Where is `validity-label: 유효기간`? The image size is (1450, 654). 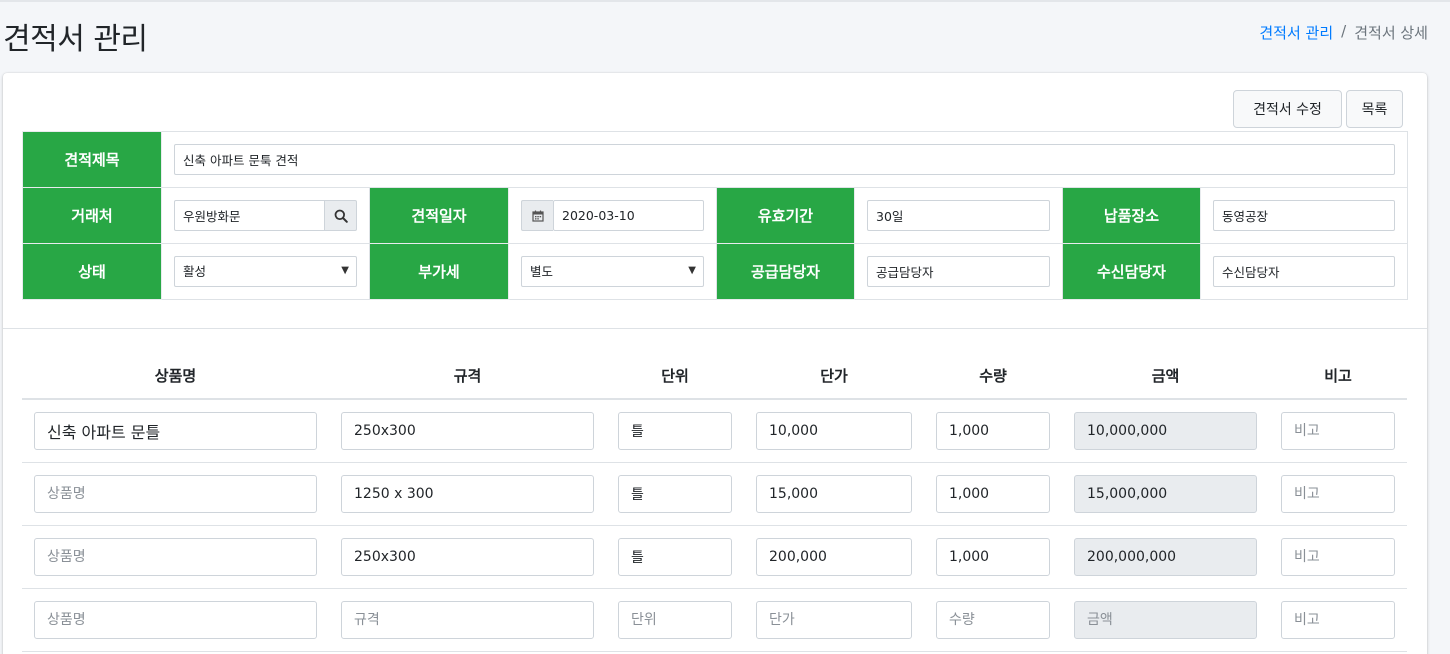 validity-label: 유효기간 is located at coordinates (785, 215).